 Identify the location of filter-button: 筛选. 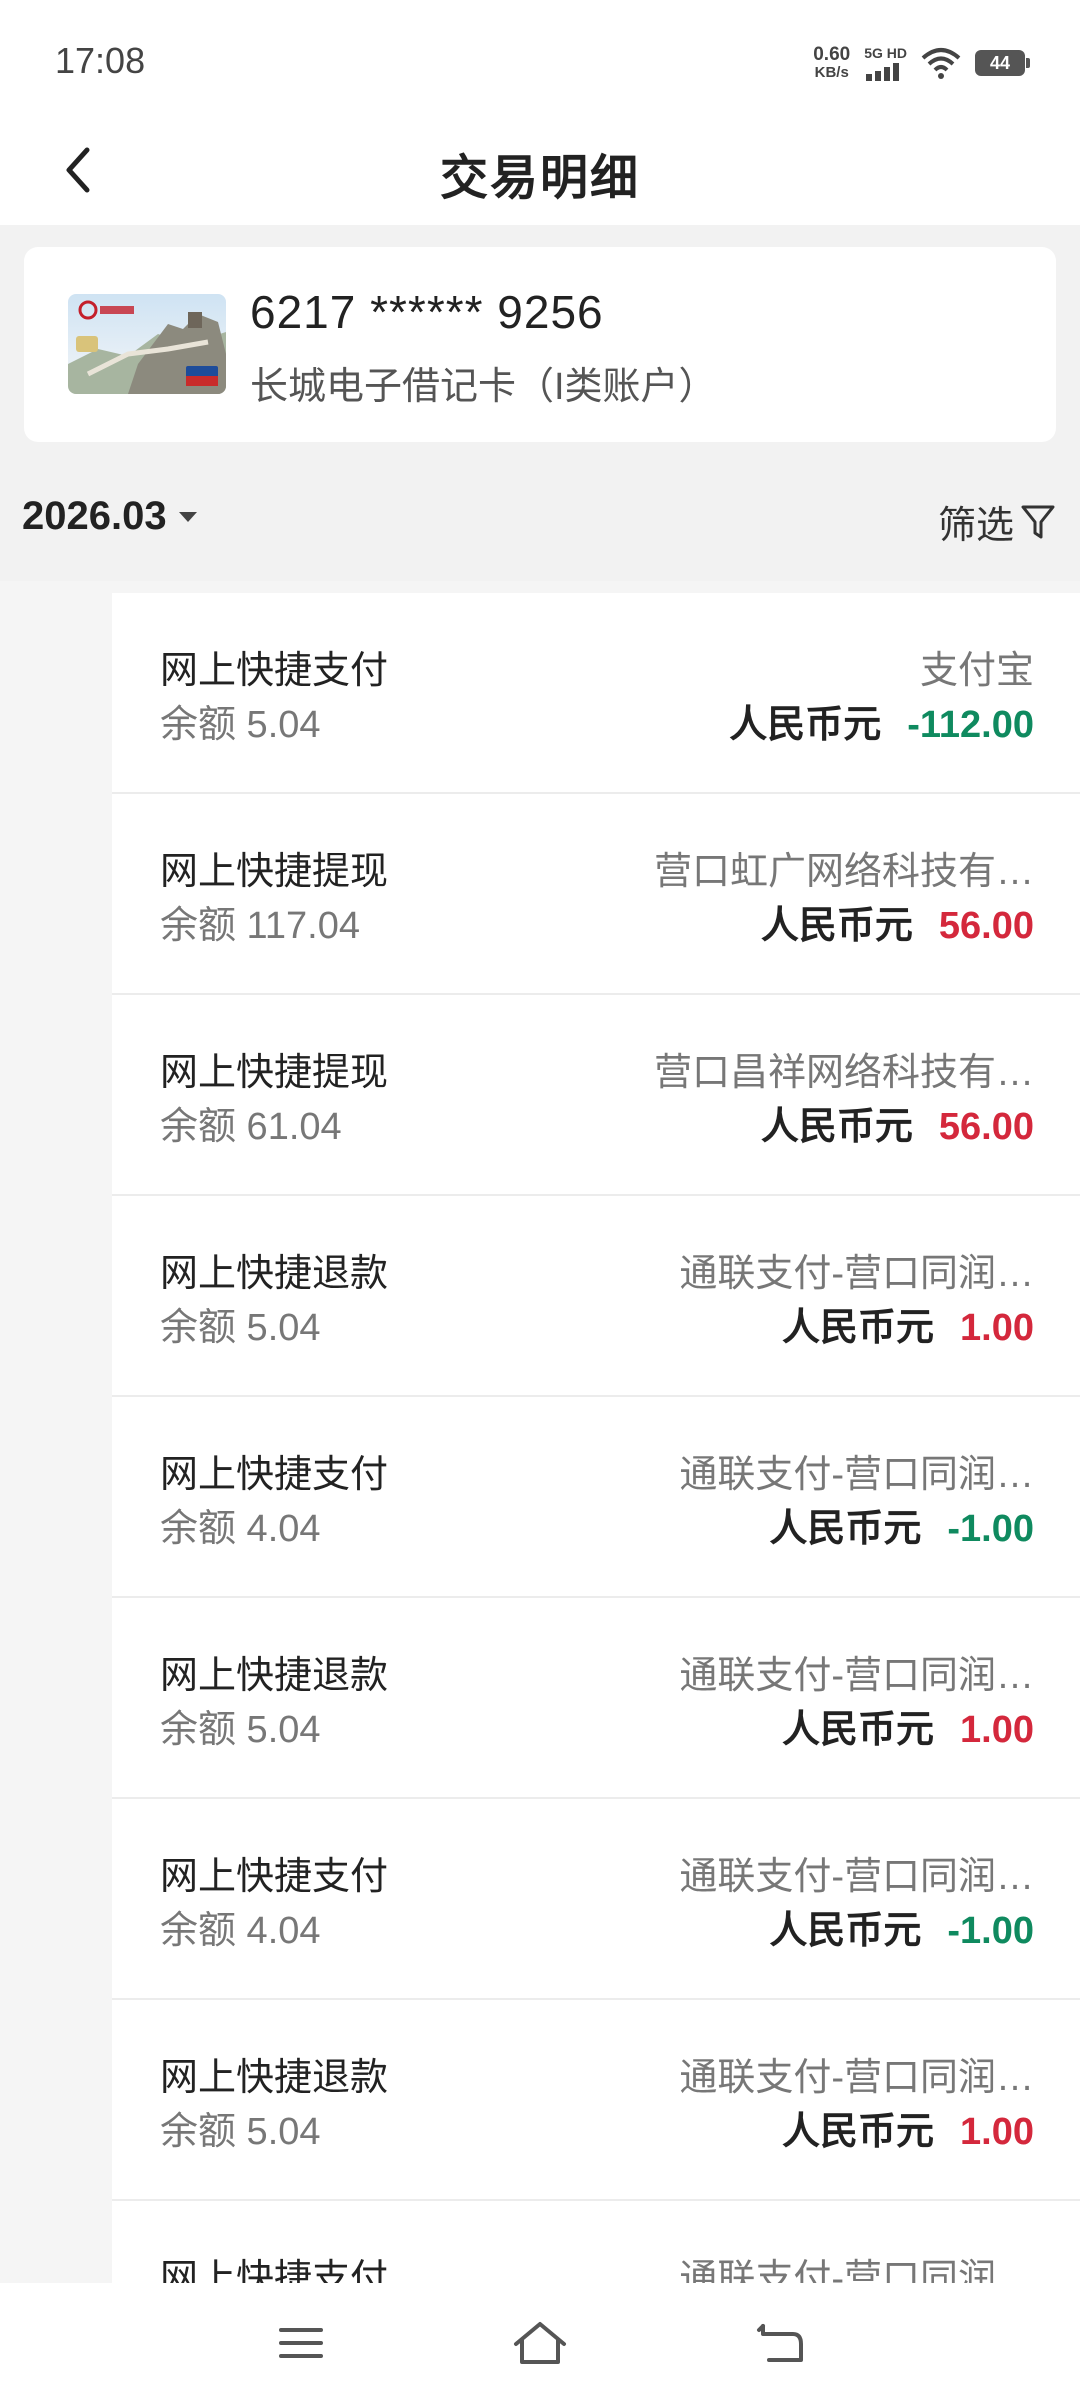
(997, 521).